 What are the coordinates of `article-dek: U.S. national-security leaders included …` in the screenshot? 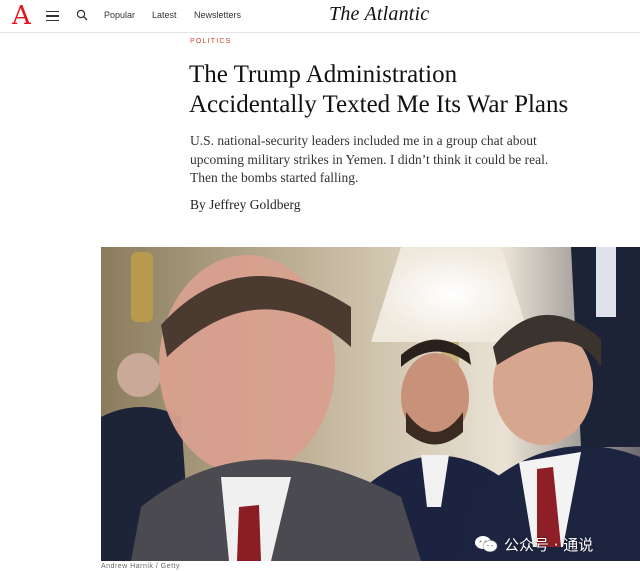 It's located at (375, 160).